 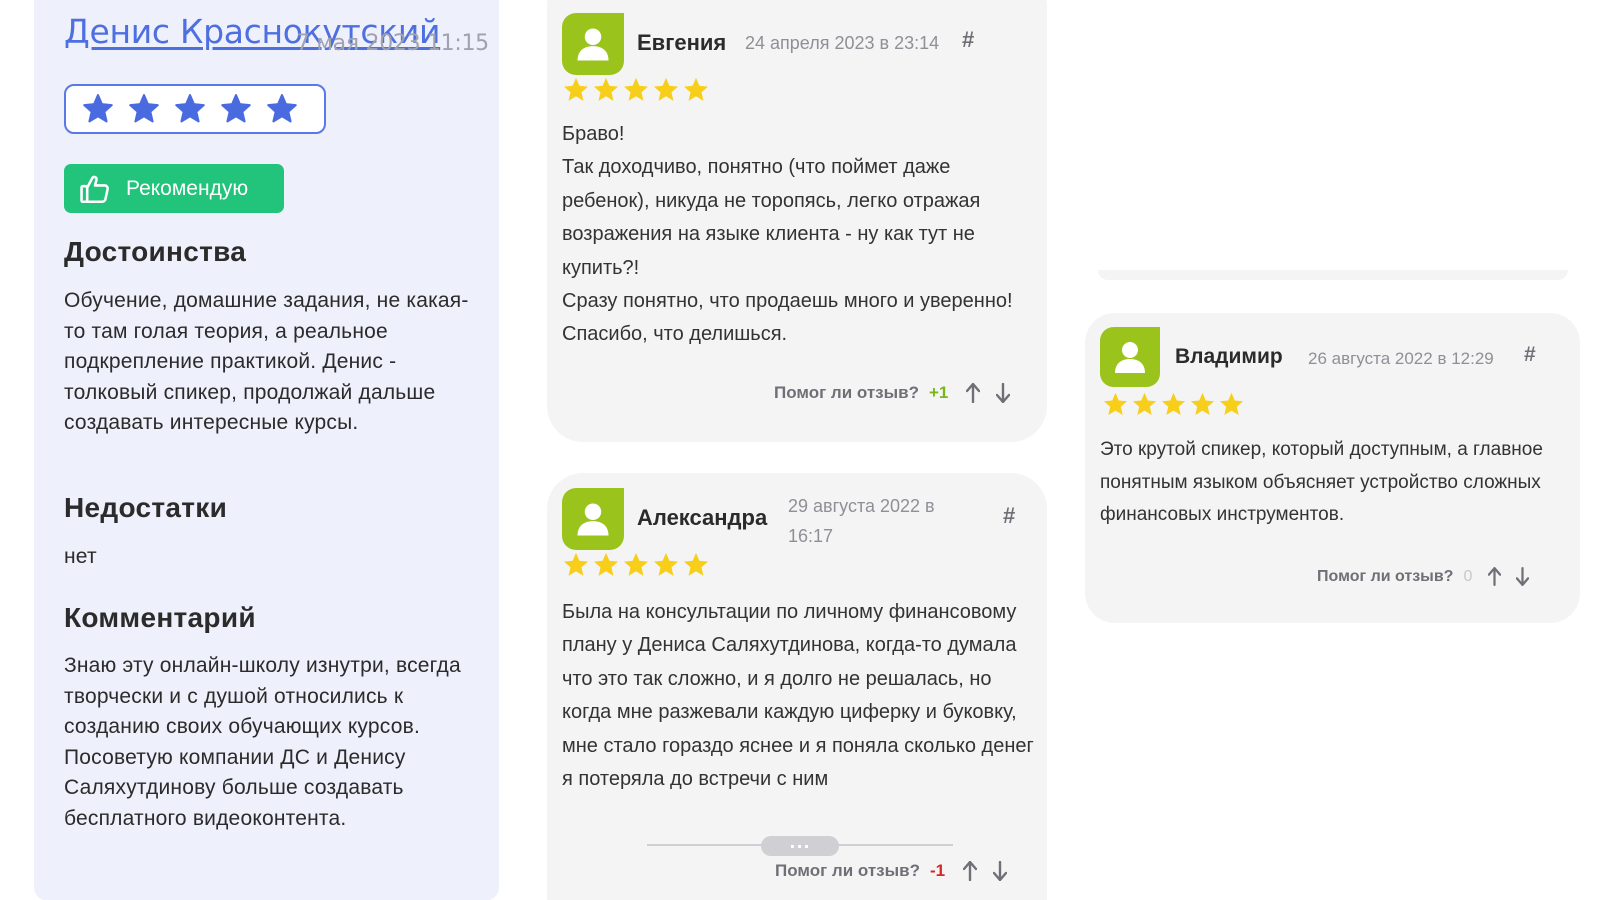 What do you see at coordinates (392, 43) in the screenshot?
I see `review-date: 7 мая 2023 11:15` at bounding box center [392, 43].